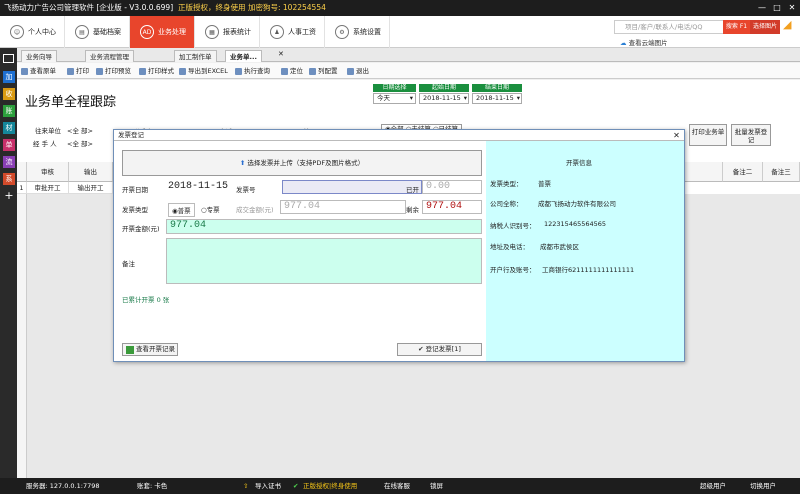 The width and height of the screenshot is (800, 494). Describe the element at coordinates (32, 32) in the screenshot. I see `nav-personal-center: ☺ 个人中心` at that location.